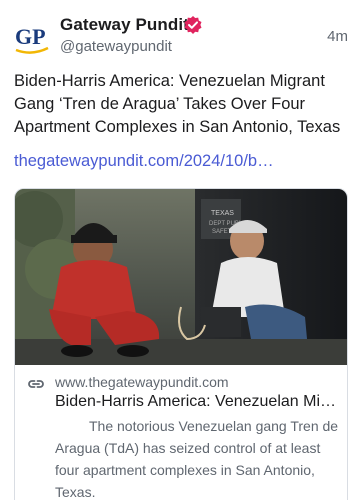 The image size is (362, 500). I want to click on gateway-pundit-logo: GP, so click(32, 39).